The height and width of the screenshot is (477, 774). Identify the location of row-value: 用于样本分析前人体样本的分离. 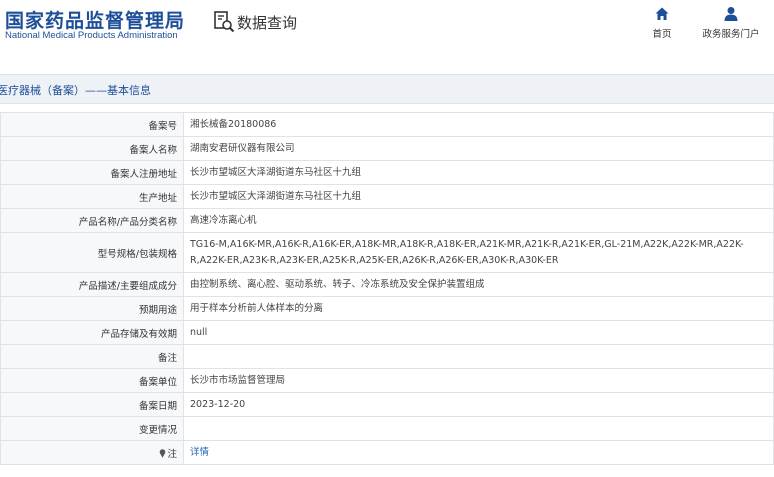
(478, 308).